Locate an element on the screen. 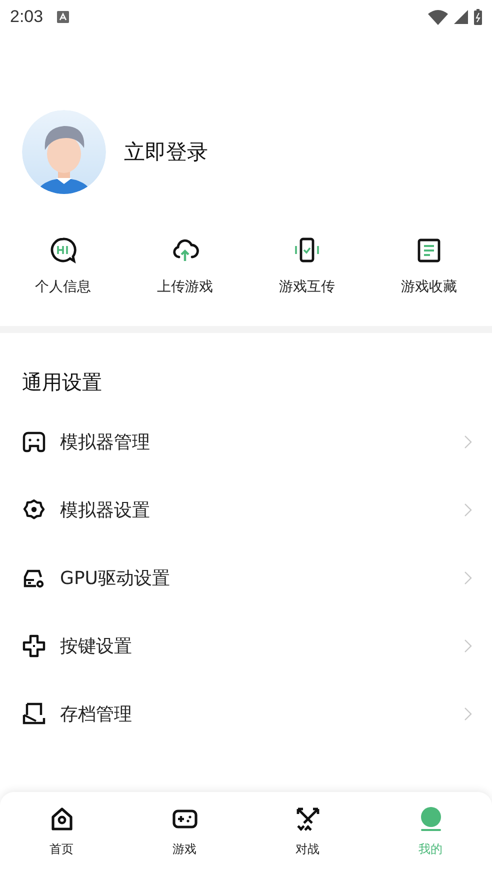 The width and height of the screenshot is (492, 874). avatar is located at coordinates (64, 152).